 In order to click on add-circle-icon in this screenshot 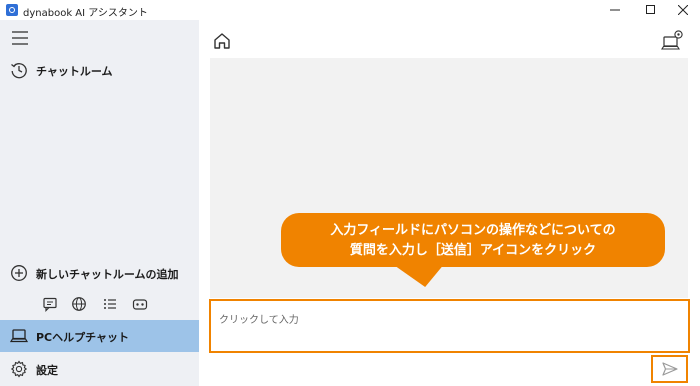, I will do `click(19, 273)`.